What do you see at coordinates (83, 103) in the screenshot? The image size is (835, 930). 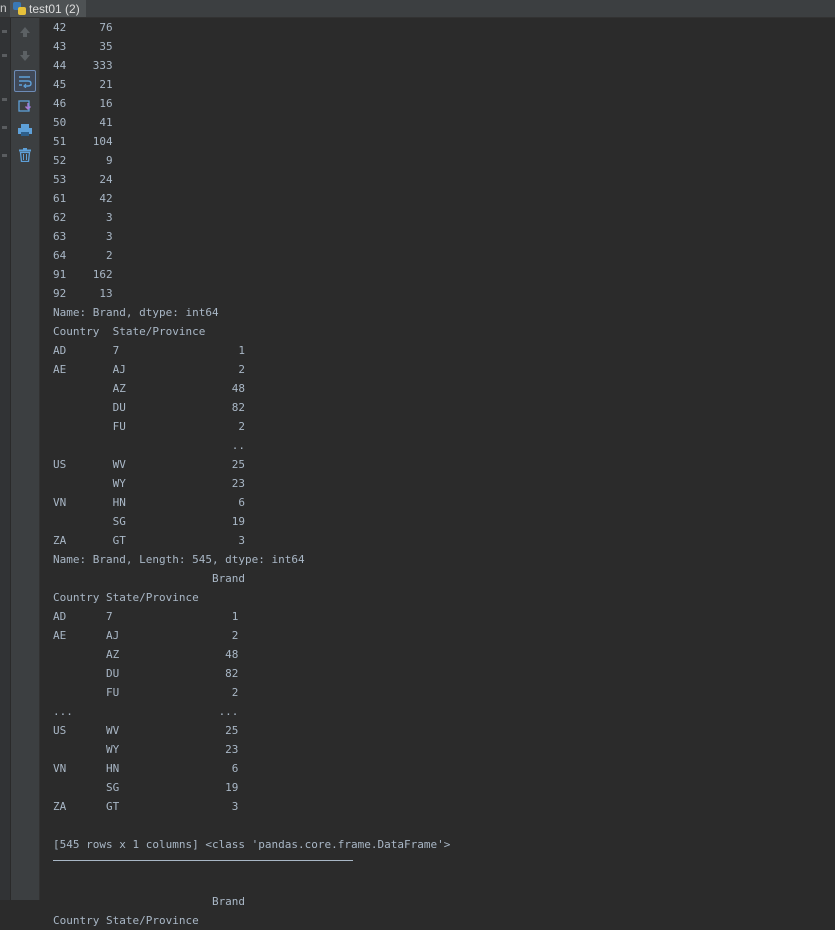 I see `console-line: 46 16` at bounding box center [83, 103].